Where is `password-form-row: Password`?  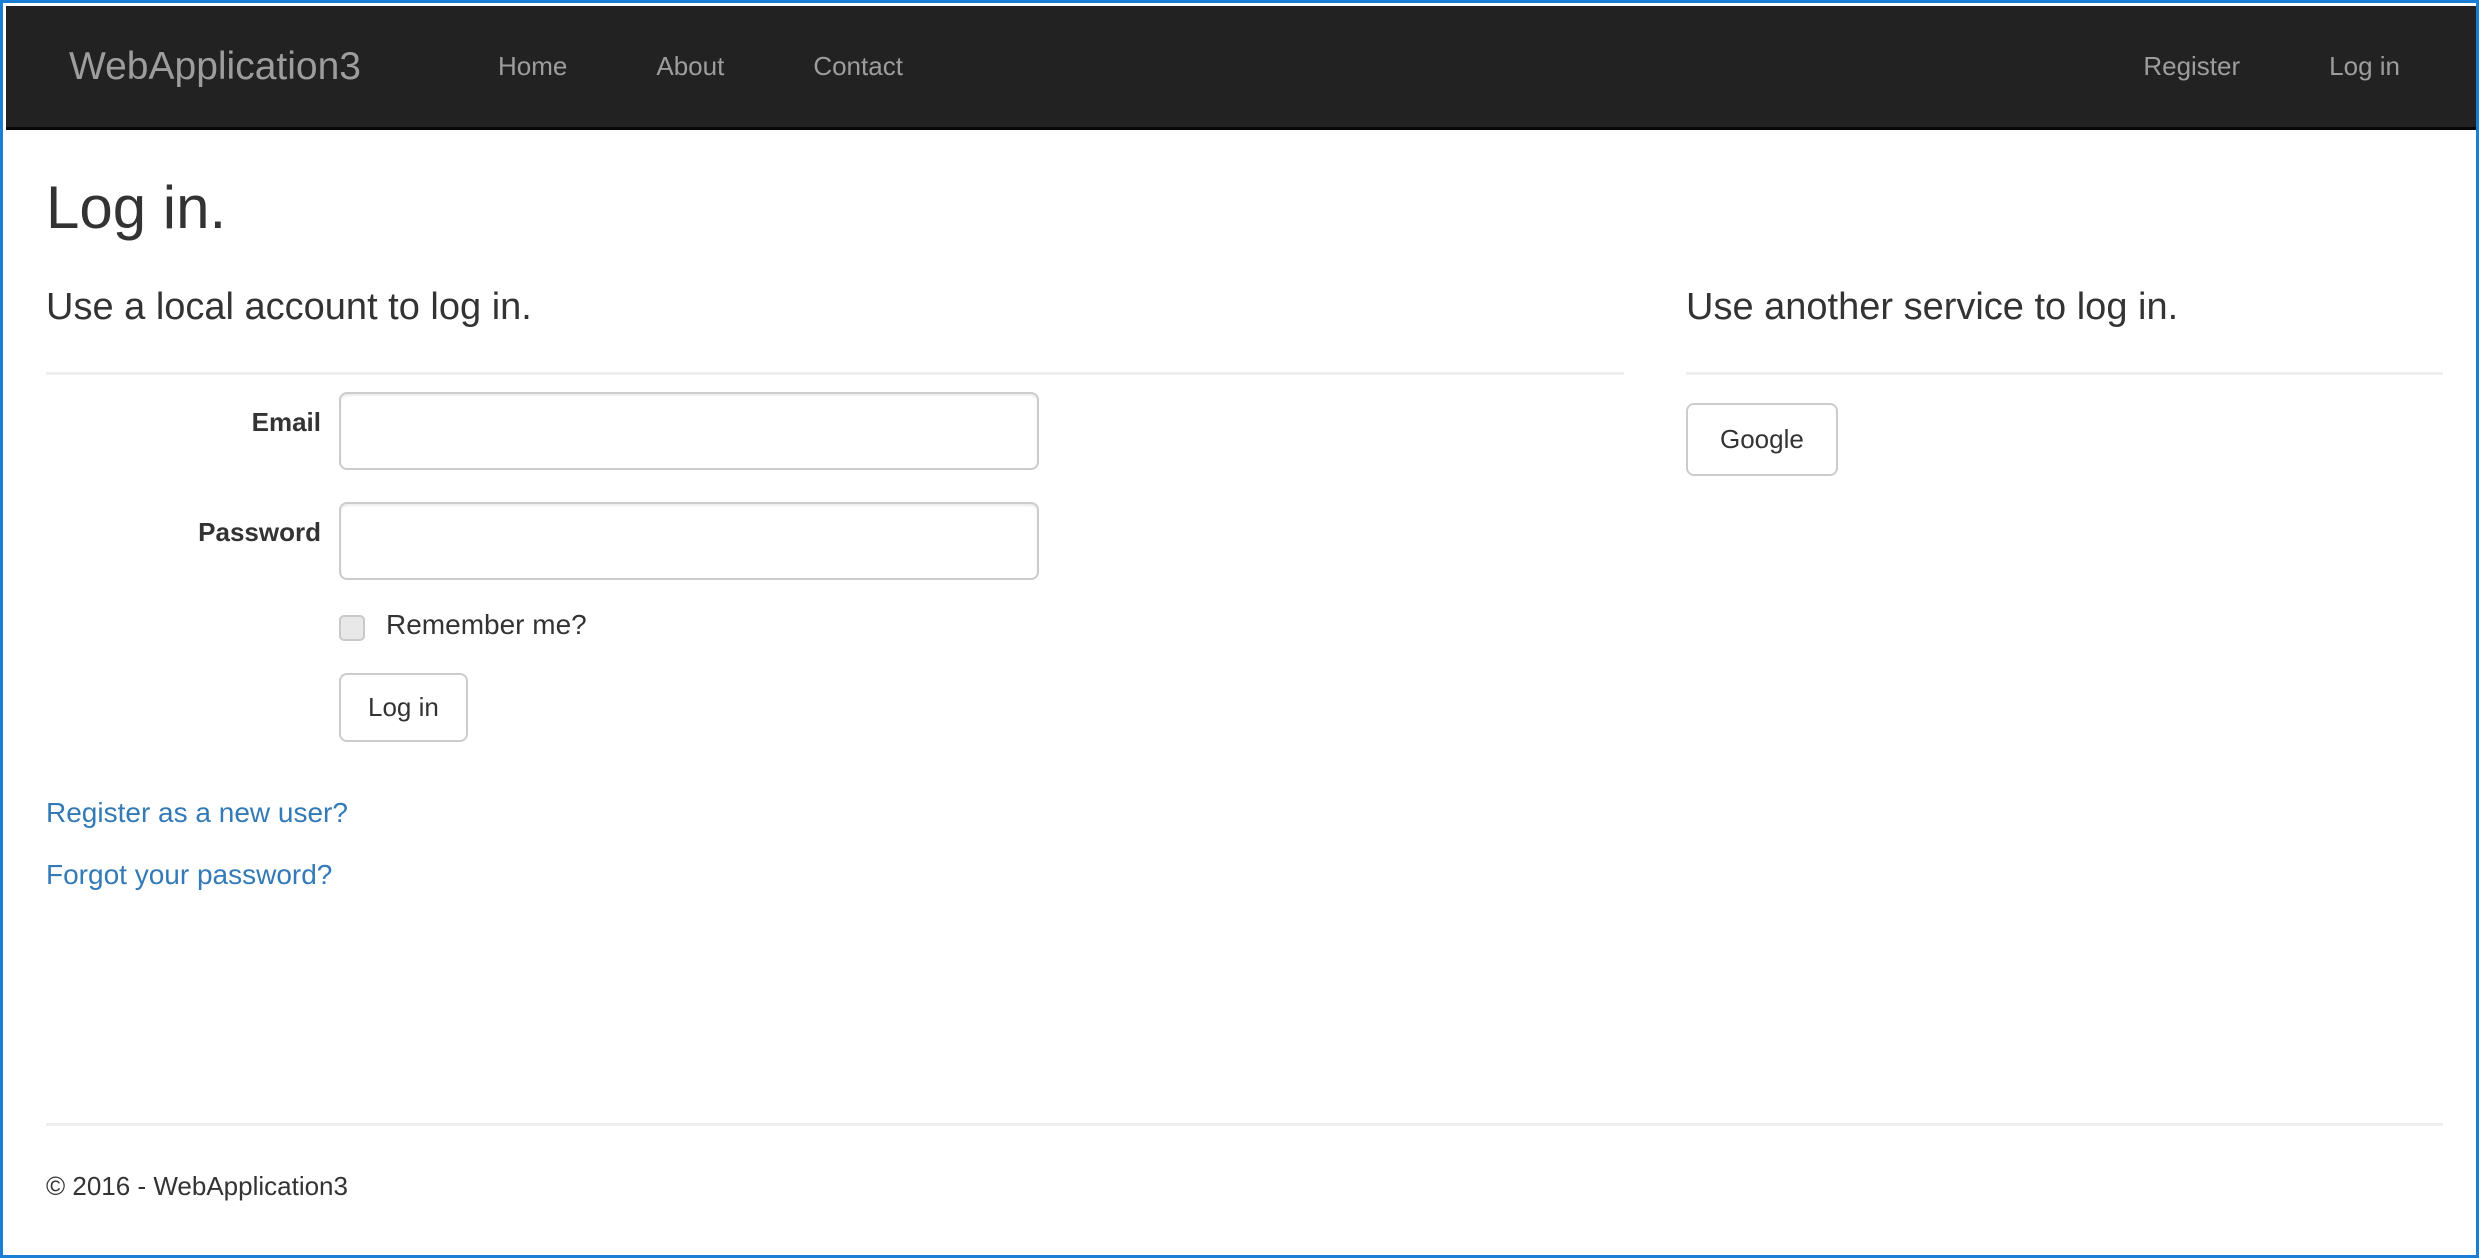 password-form-row: Password is located at coordinates (835, 540).